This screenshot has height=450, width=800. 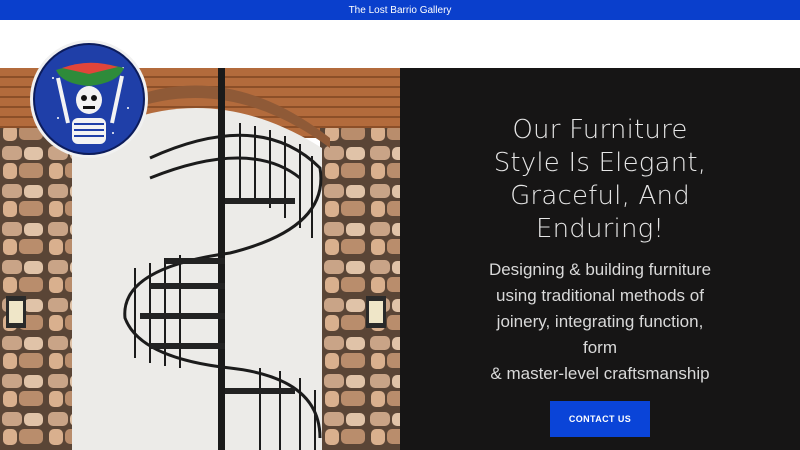 I want to click on hero-subtitle-line: using traditional methods of, so click(x=600, y=295).